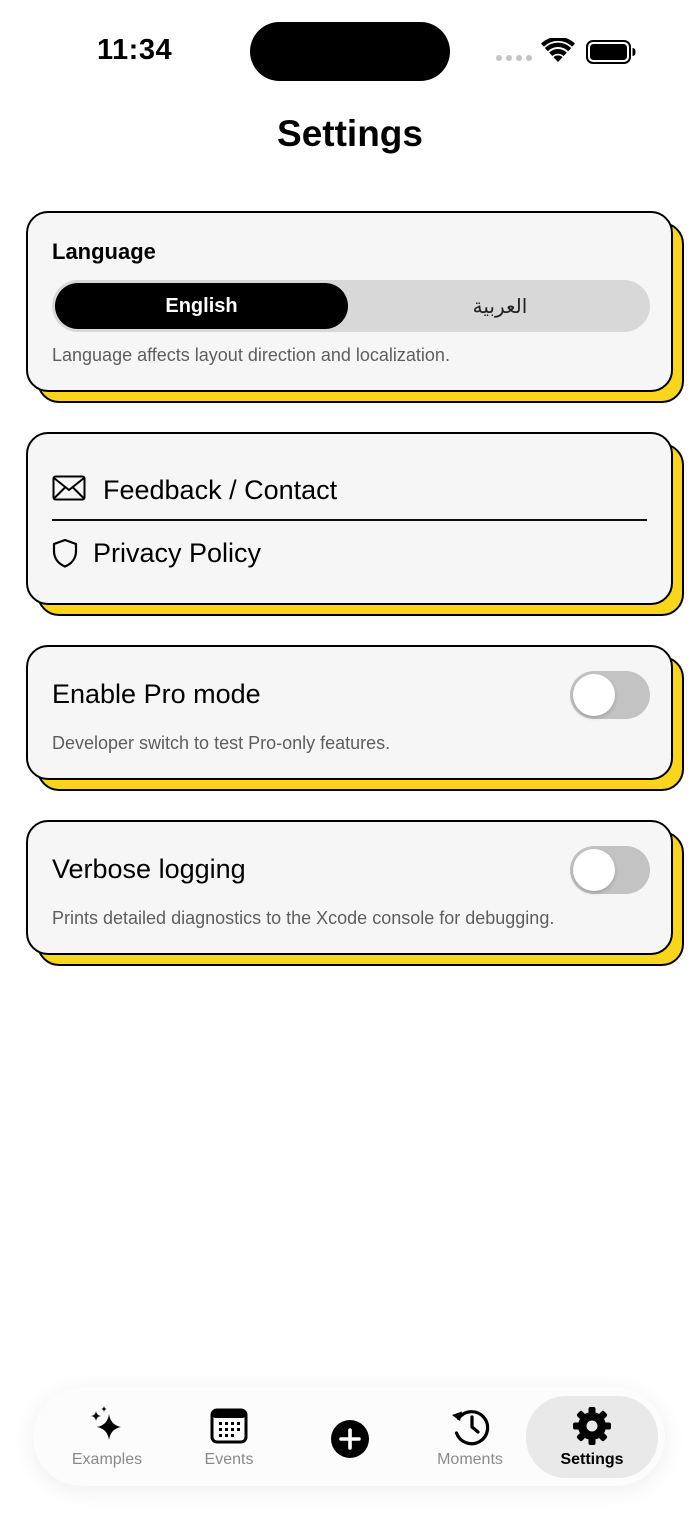 Image resolution: width=700 pixels, height=1521 pixels. I want to click on gear-icon, so click(592, 1426).